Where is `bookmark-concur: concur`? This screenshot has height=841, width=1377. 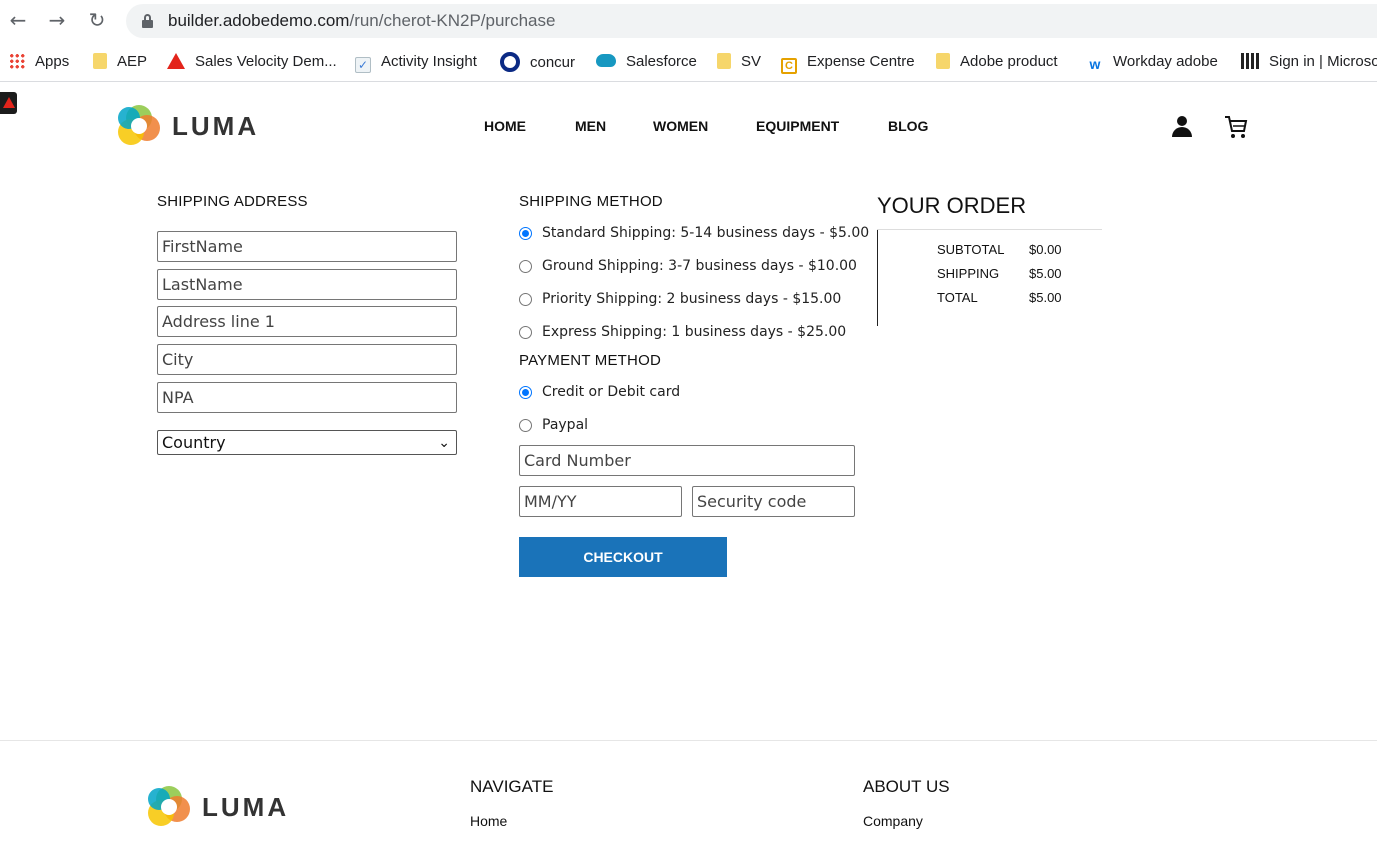 bookmark-concur: concur is located at coordinates (537, 62).